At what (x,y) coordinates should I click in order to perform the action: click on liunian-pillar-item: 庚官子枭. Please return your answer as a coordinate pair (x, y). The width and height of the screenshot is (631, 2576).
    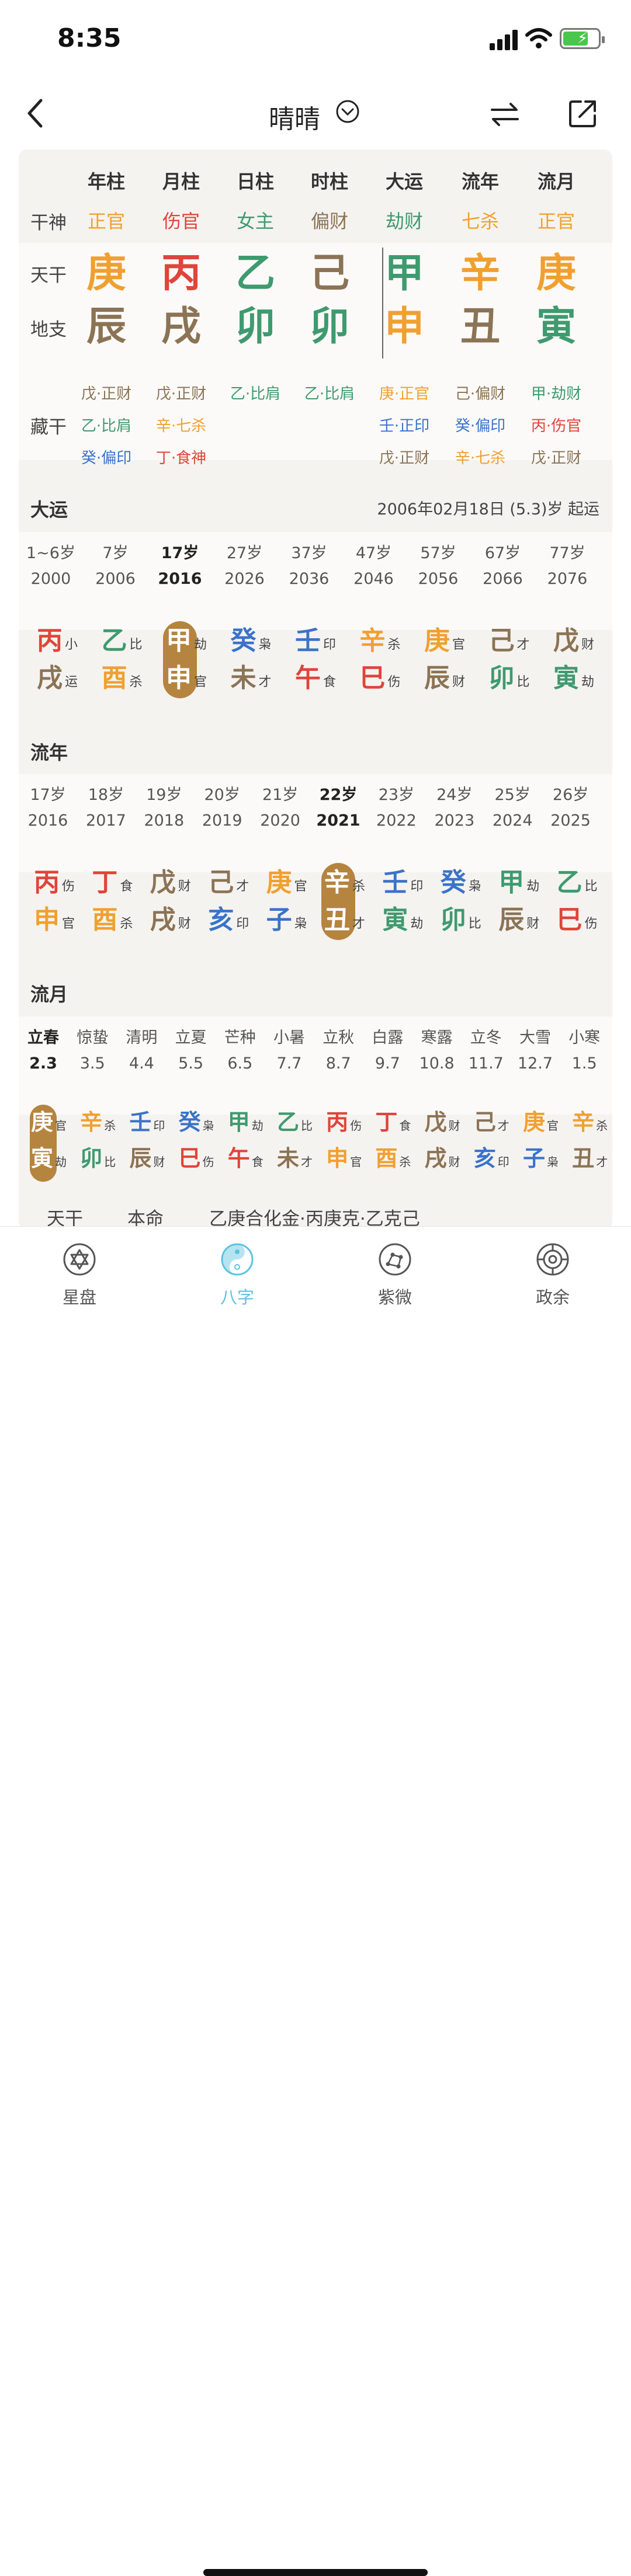
    Looking at the image, I should click on (292, 906).